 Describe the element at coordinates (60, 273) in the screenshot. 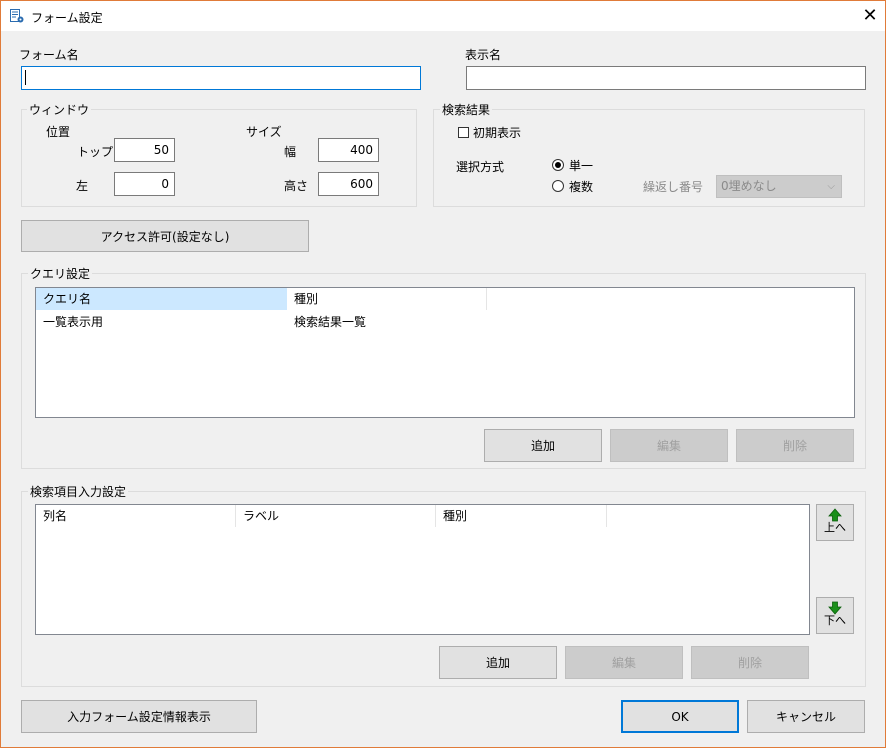

I see `query-settings-group-title: クエリ設定` at that location.